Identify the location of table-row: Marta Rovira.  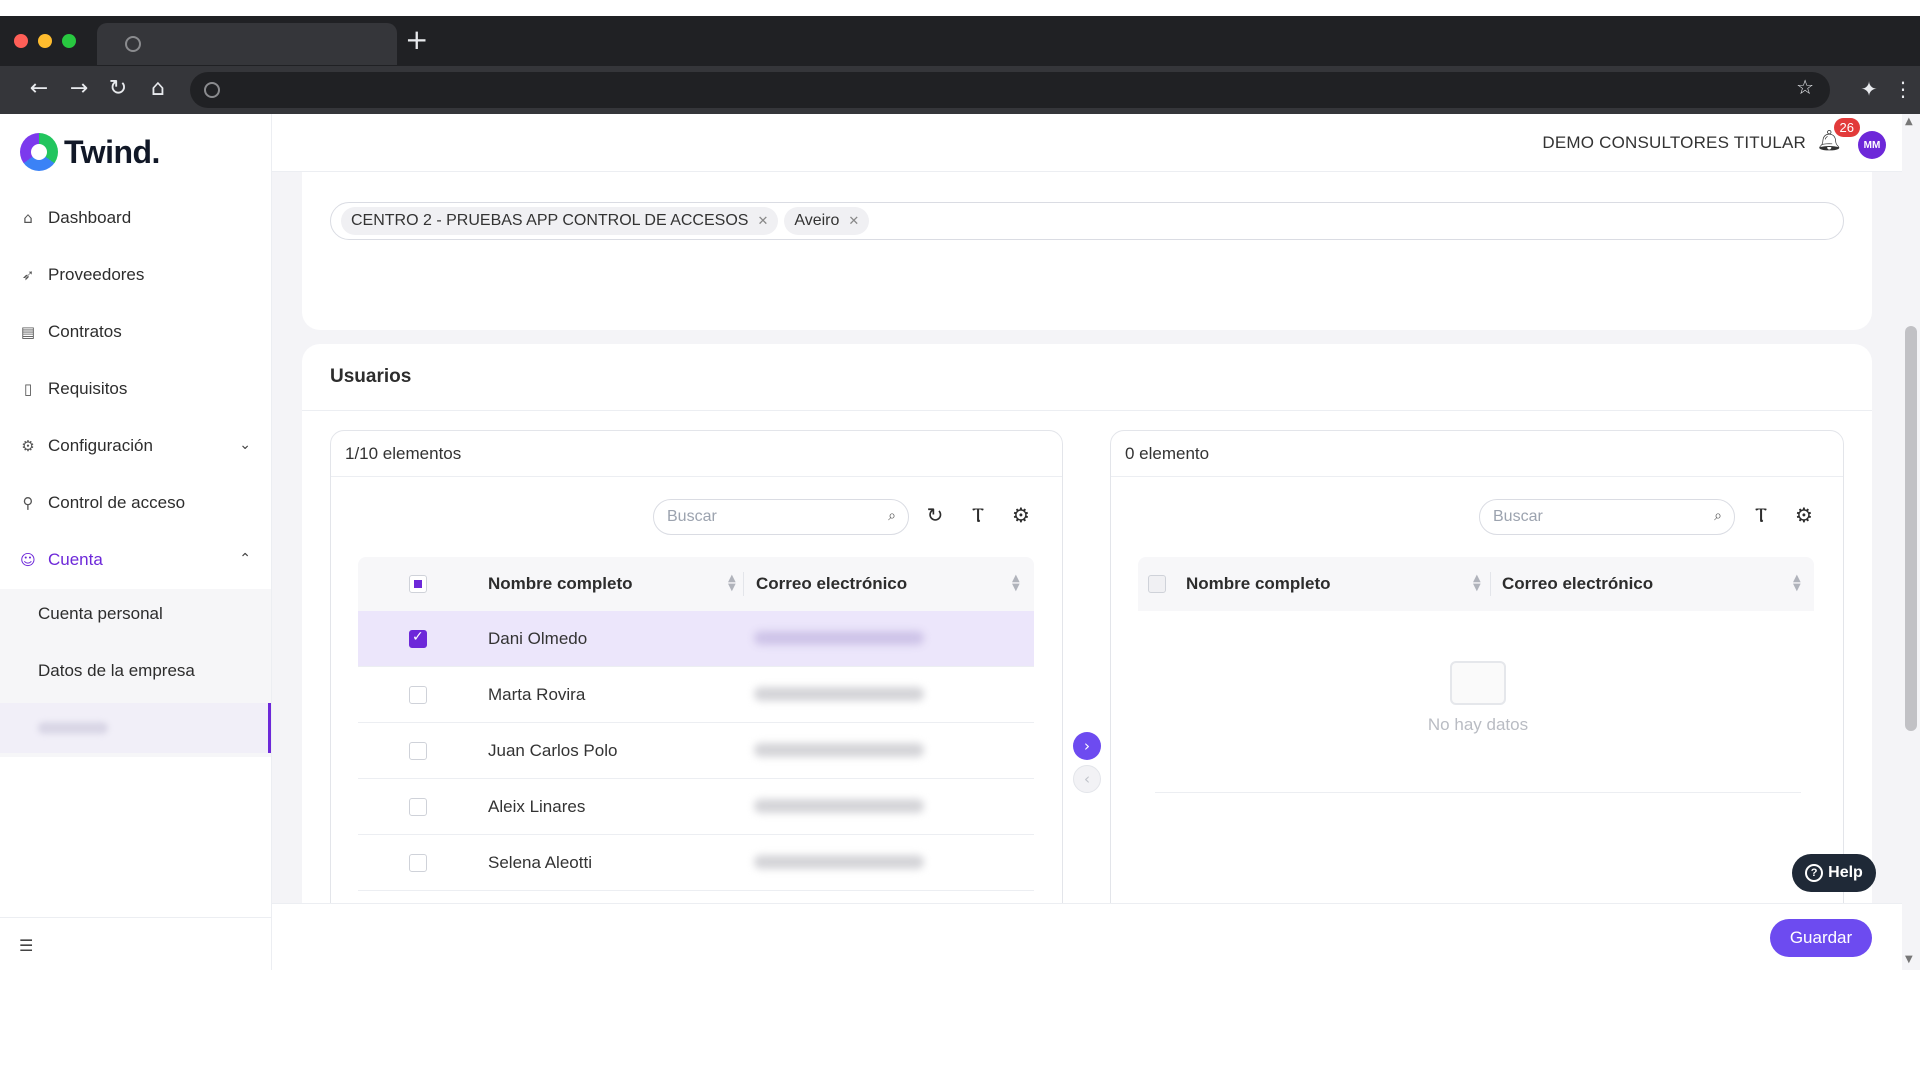
(696, 695).